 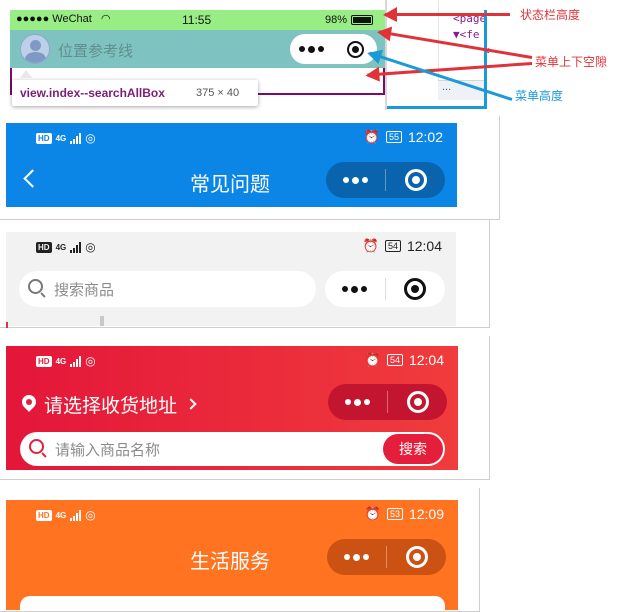 What do you see at coordinates (231, 165) in the screenshot?
I see `panel-faq: HD 4G ◎ ⏰ 55 12:02 常见问题` at bounding box center [231, 165].